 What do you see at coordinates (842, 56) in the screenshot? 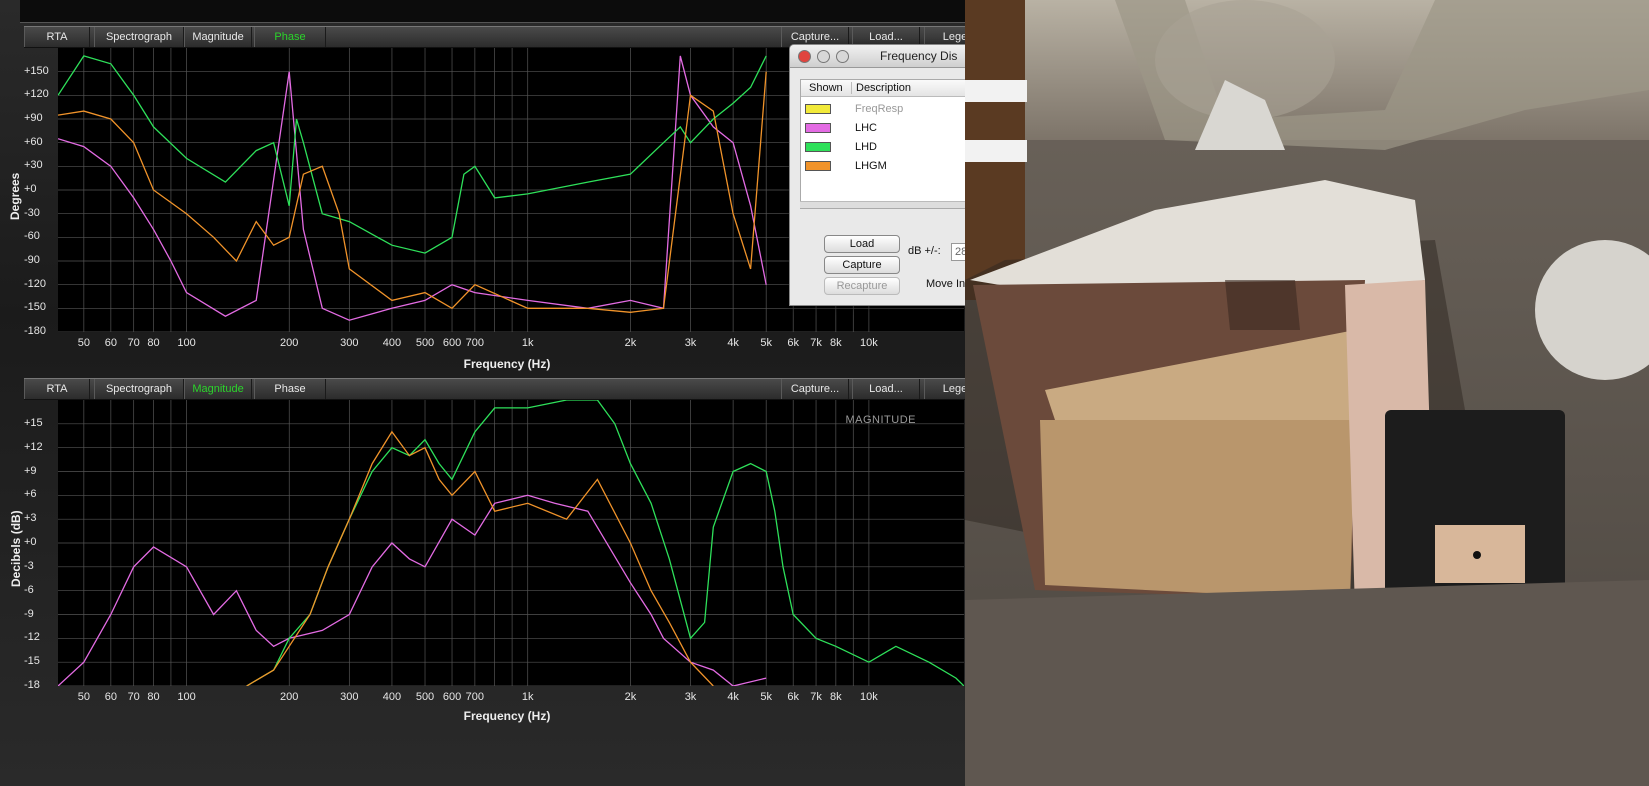
I see `zoom-window-icon` at bounding box center [842, 56].